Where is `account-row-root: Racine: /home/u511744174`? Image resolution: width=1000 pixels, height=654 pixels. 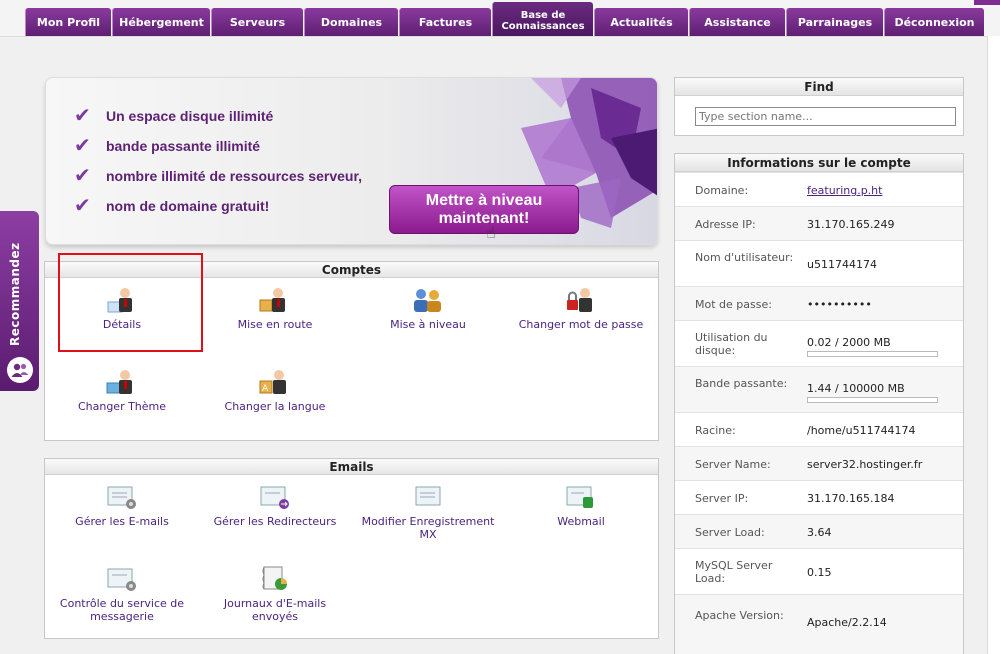 account-row-root: Racine: /home/u511744174 is located at coordinates (819, 429).